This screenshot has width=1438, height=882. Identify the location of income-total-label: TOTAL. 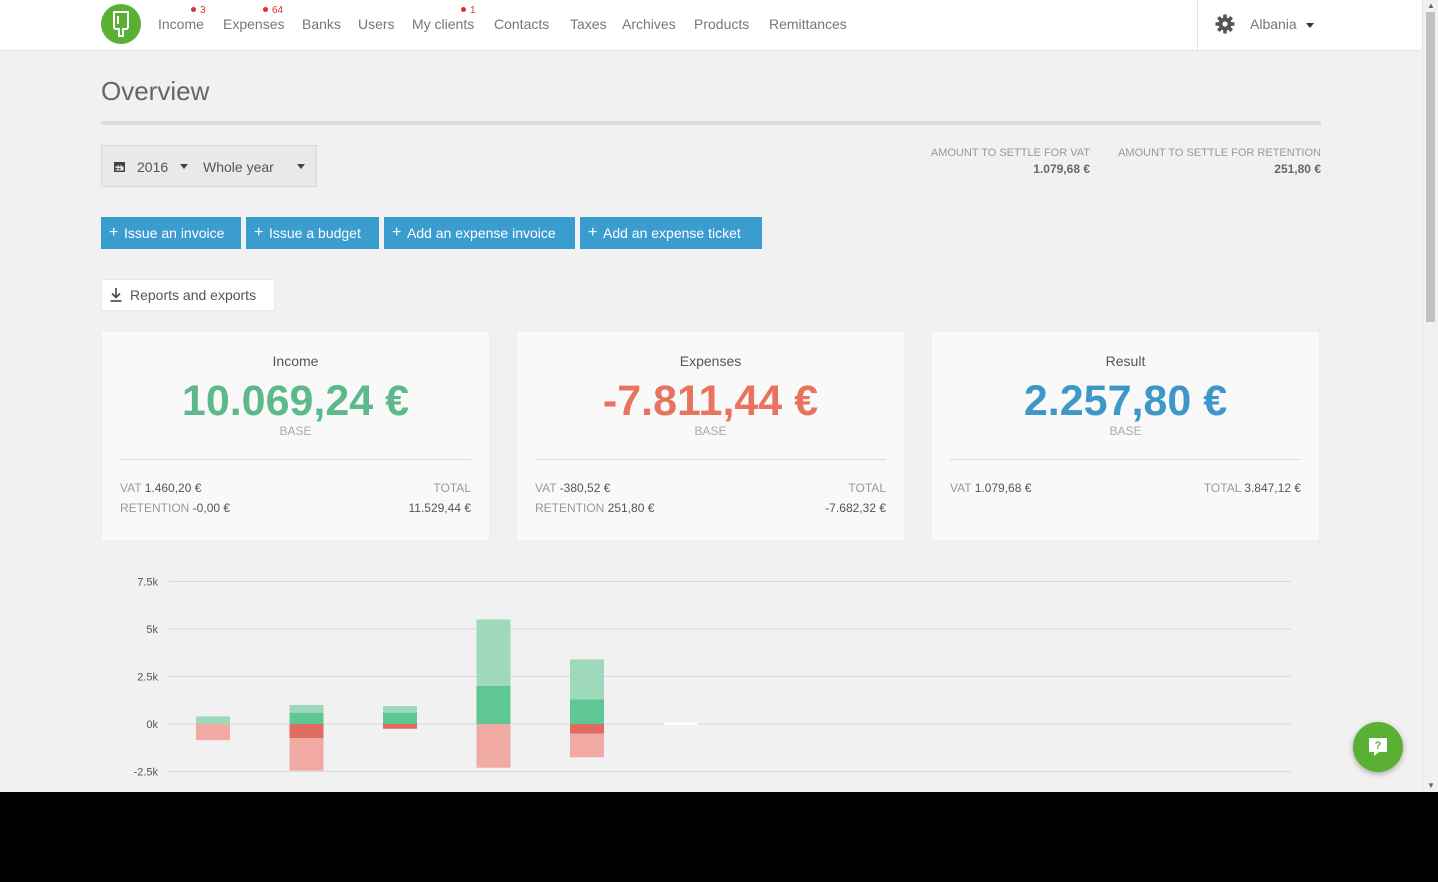
(452, 488).